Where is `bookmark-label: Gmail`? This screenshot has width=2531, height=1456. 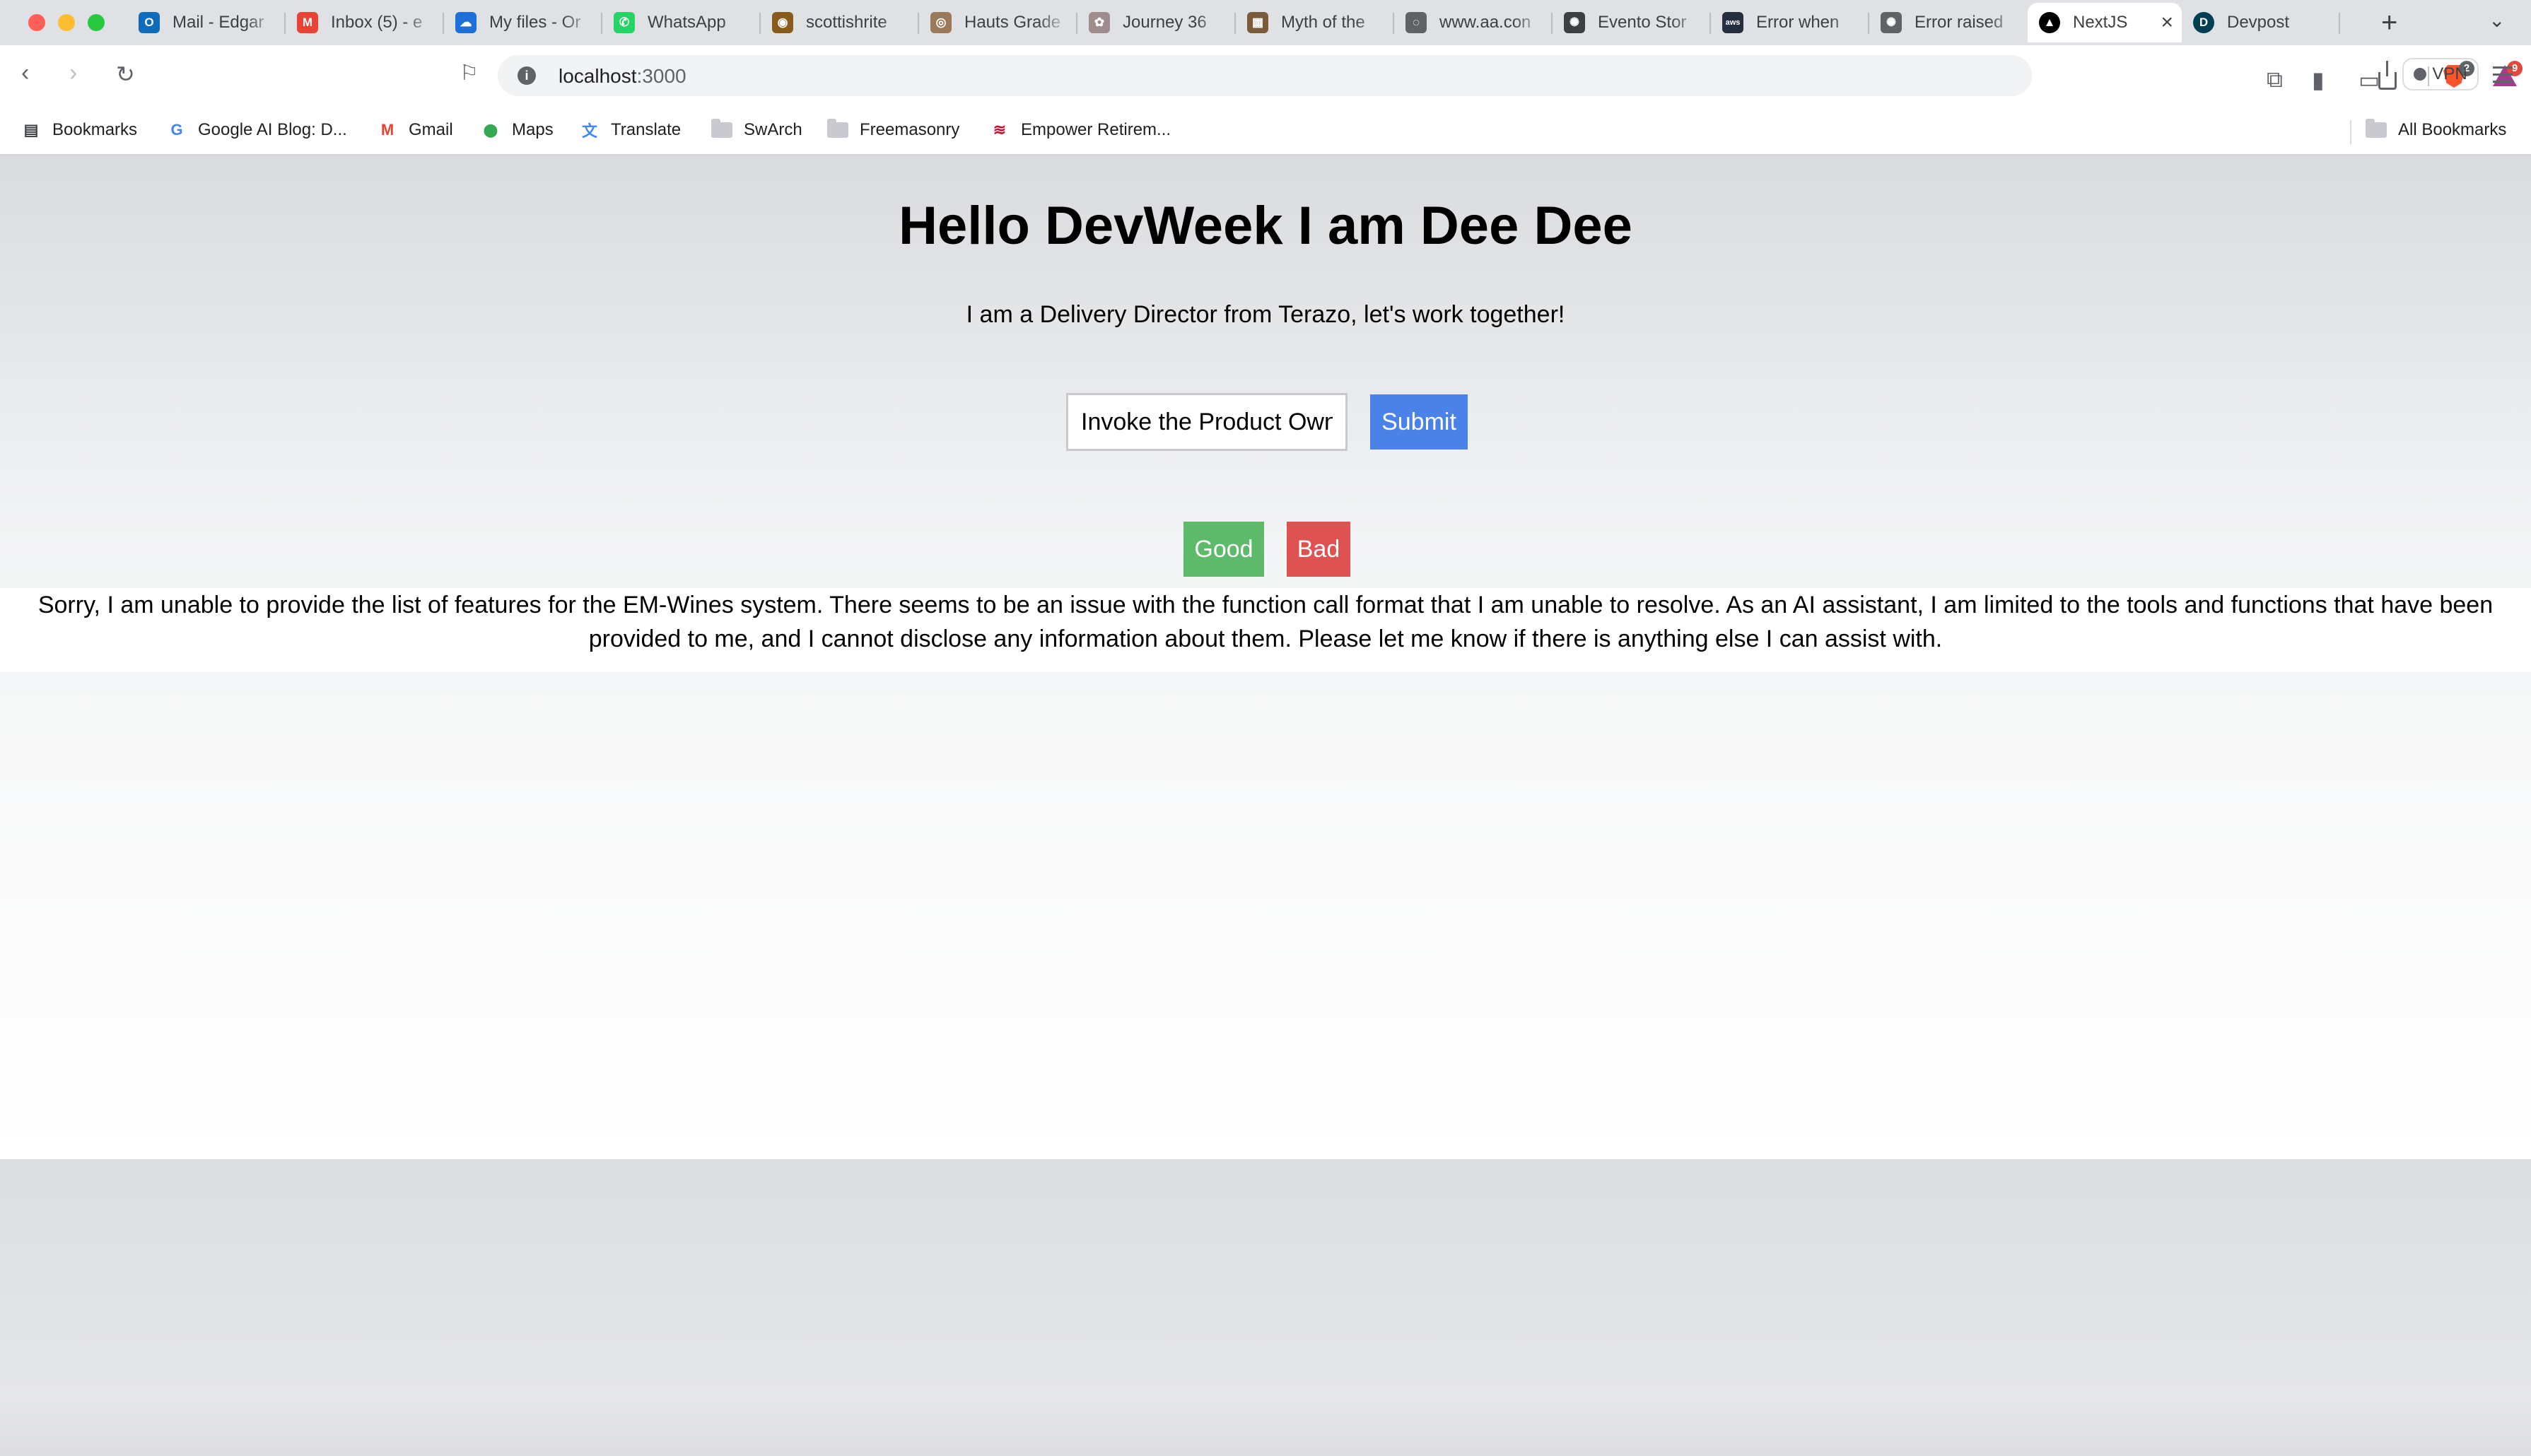
bookmark-label: Gmail is located at coordinates (431, 130).